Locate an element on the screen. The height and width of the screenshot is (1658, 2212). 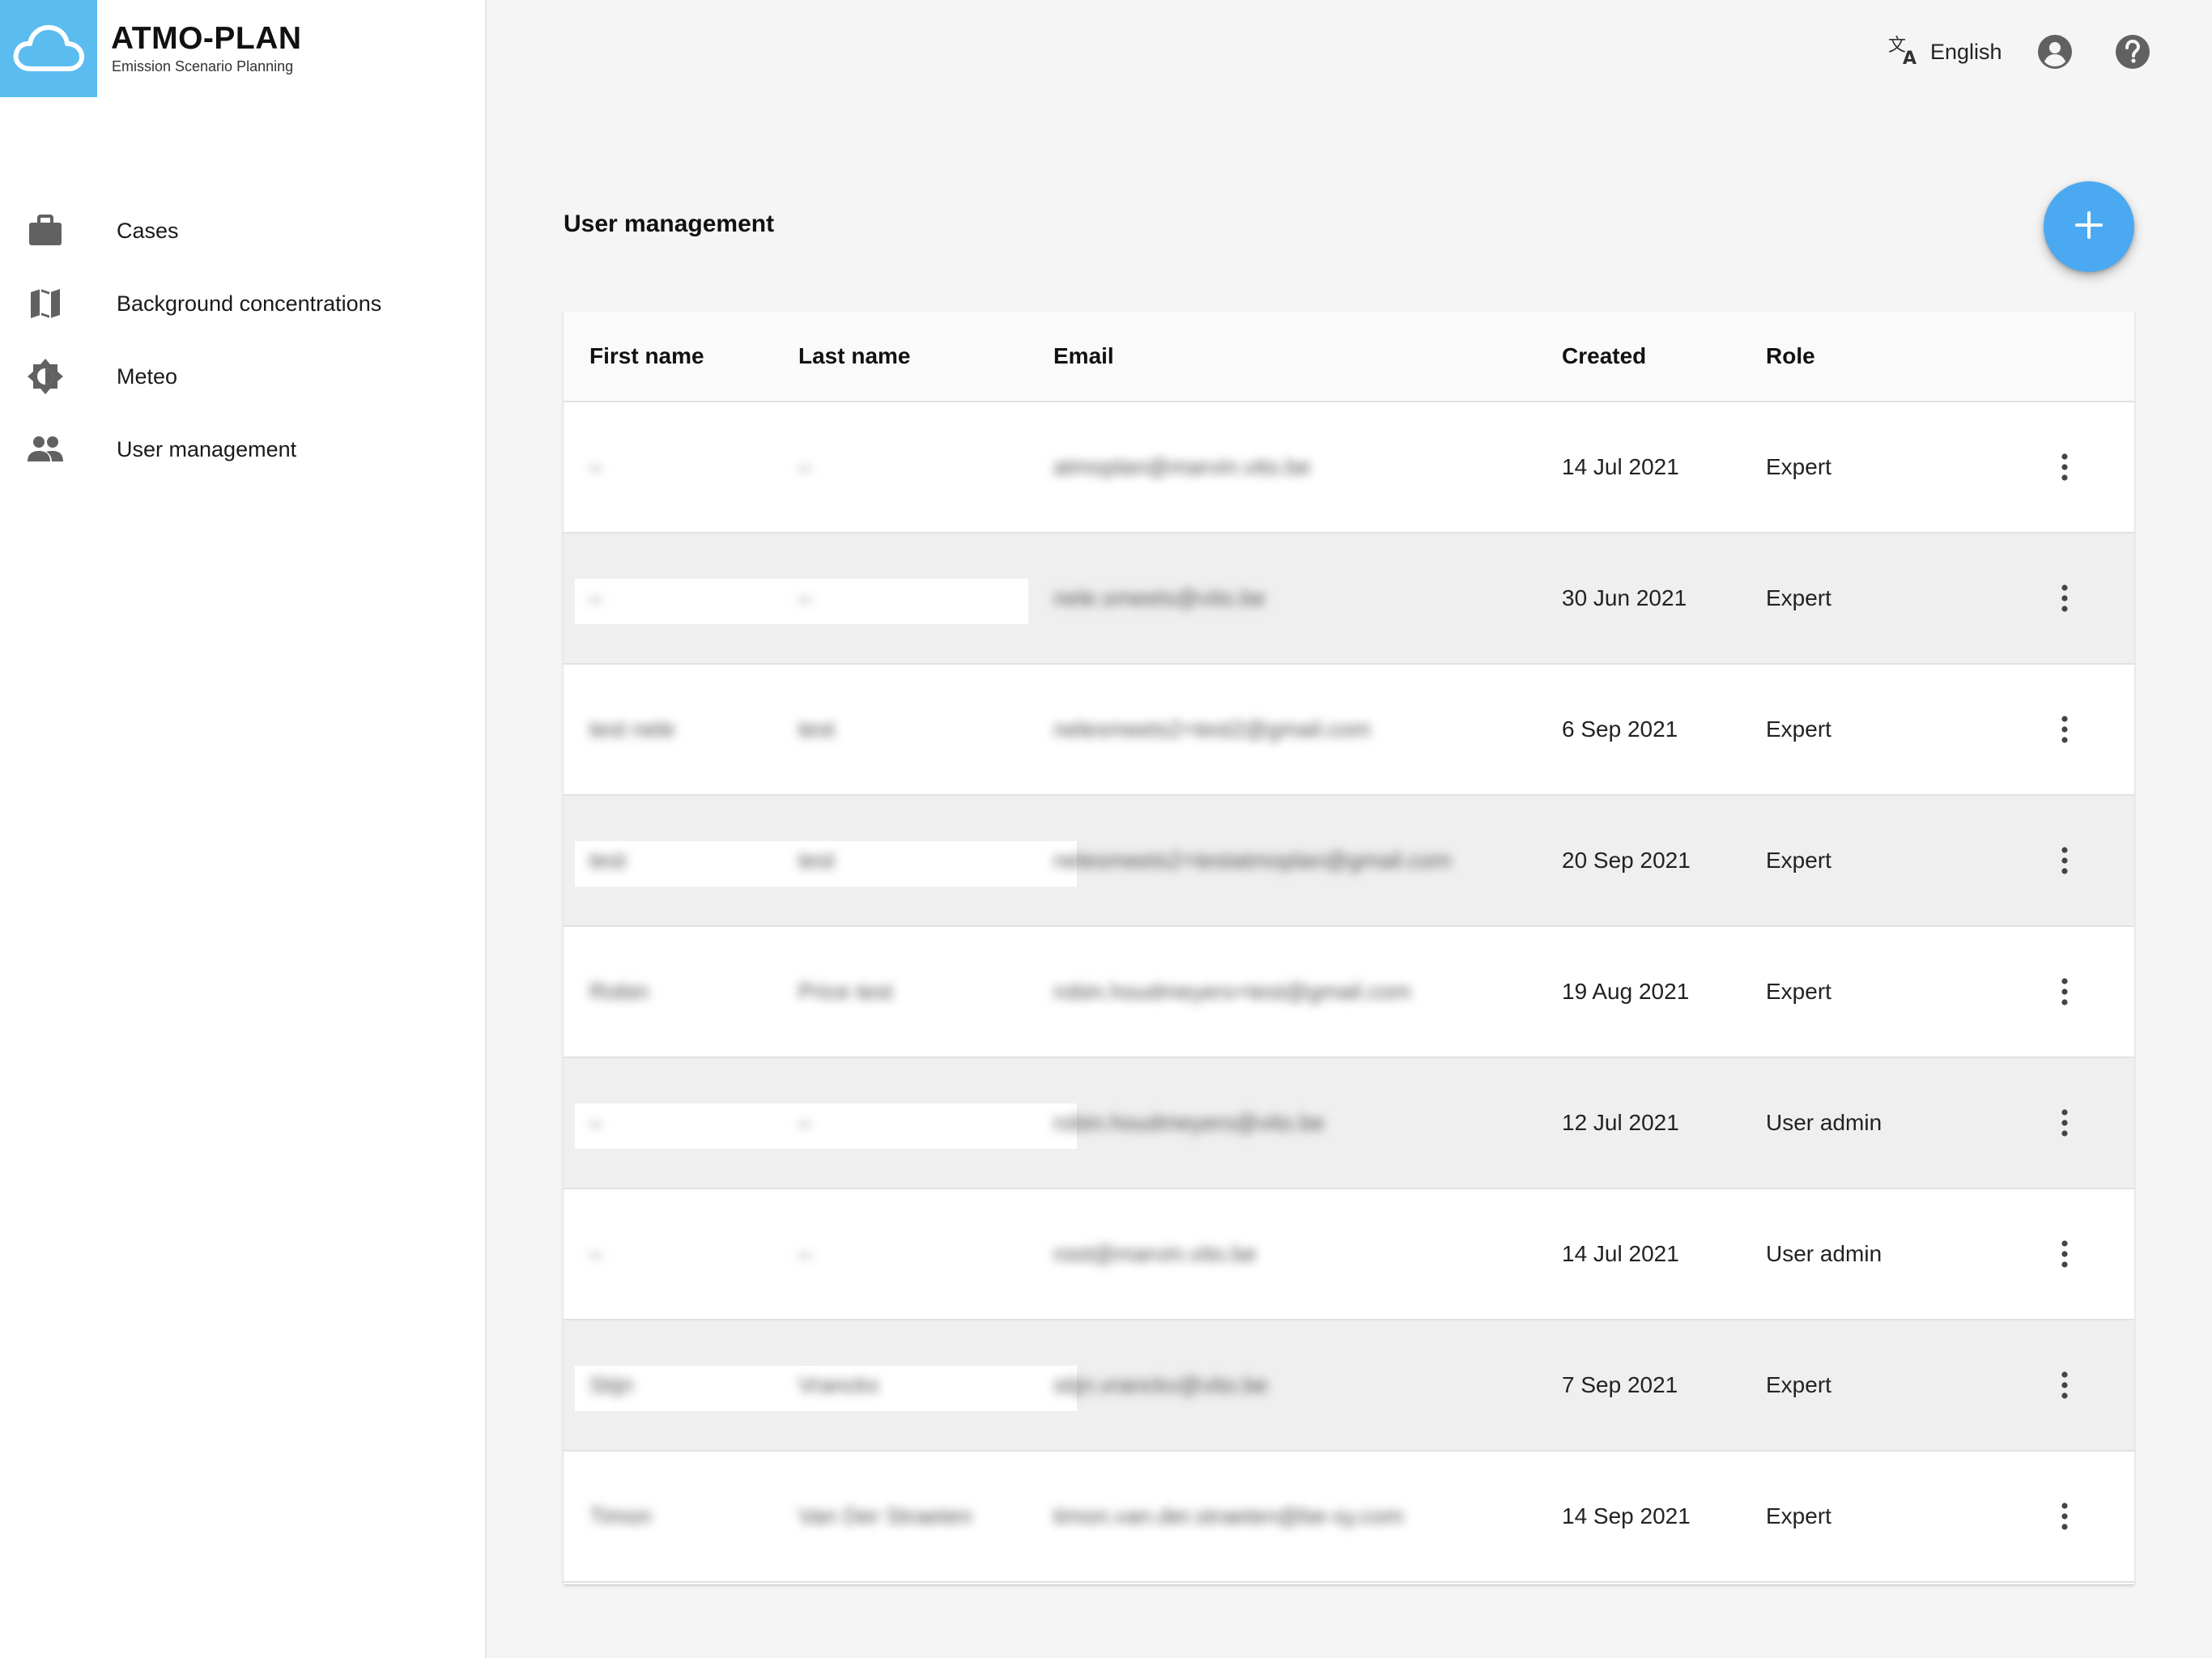
column-header-email: Email is located at coordinates (1084, 356).